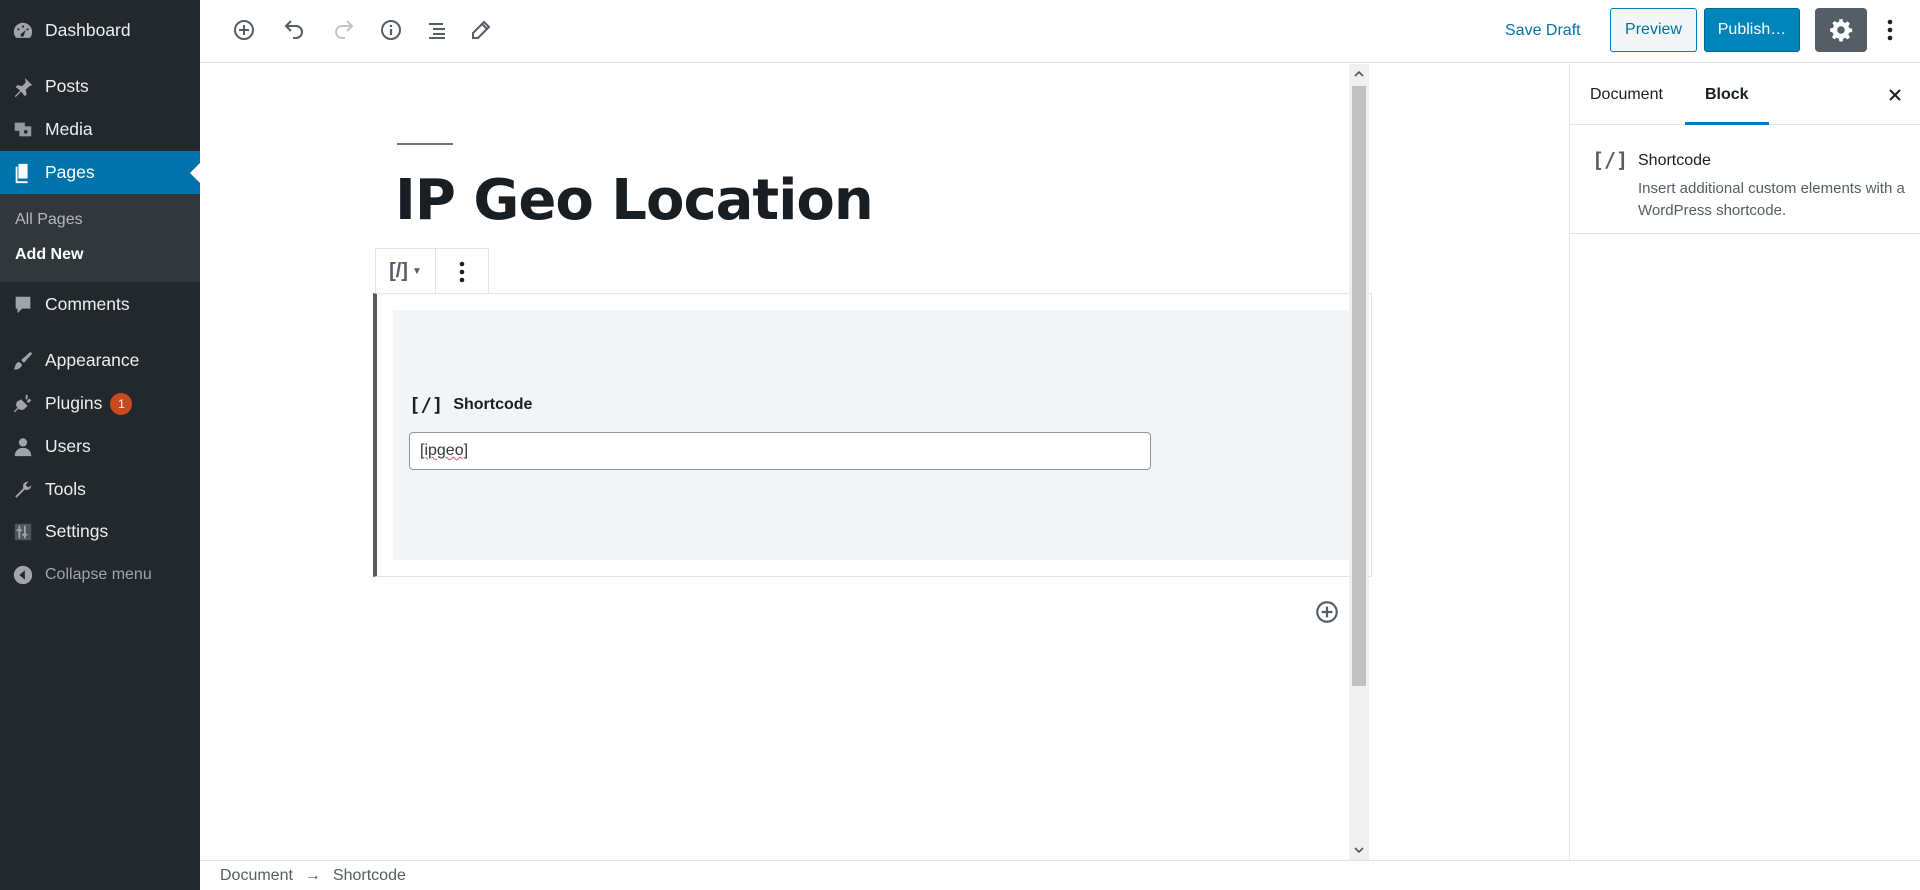 This screenshot has height=890, width=1920. What do you see at coordinates (1727, 94) in the screenshot?
I see `tab-block: Block` at bounding box center [1727, 94].